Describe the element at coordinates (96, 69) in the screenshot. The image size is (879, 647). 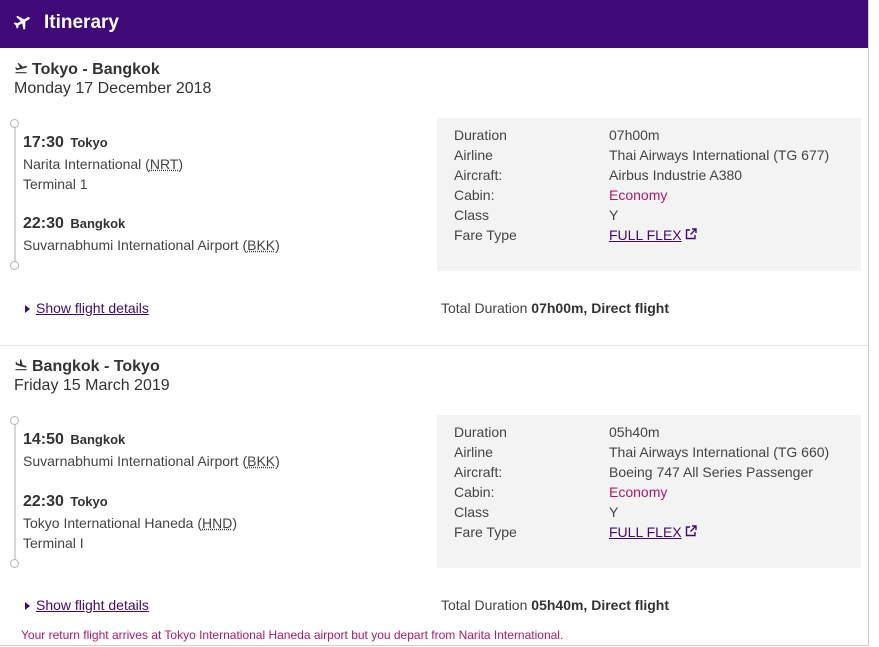
I see `route-title: Tokyo - Bangkok` at that location.